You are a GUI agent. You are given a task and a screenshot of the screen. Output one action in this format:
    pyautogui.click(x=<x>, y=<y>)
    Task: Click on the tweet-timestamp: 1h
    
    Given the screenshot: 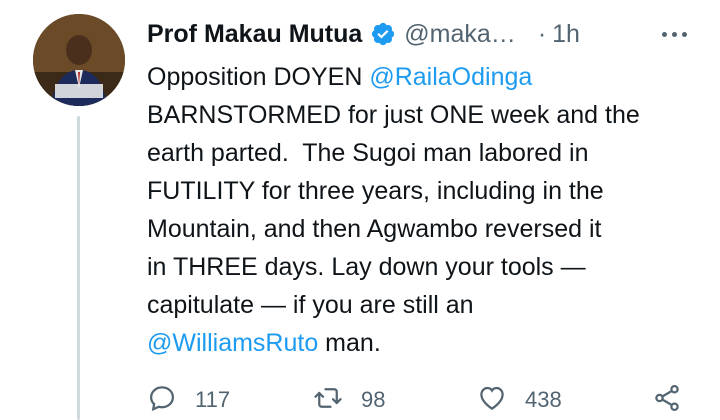 What is the action you would take?
    pyautogui.click(x=566, y=34)
    